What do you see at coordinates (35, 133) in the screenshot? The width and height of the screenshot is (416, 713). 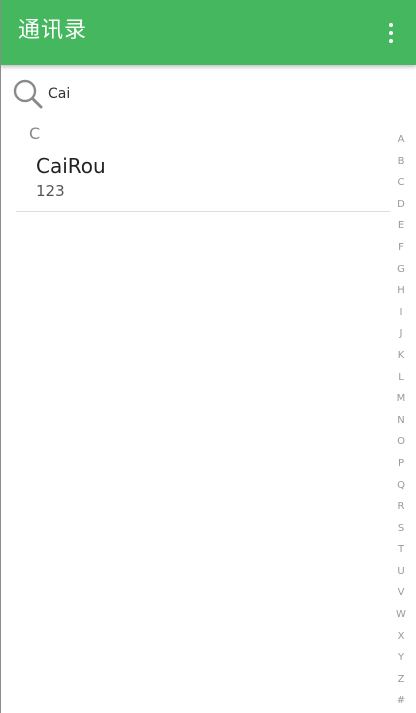 I see `section-header-letter: C` at bounding box center [35, 133].